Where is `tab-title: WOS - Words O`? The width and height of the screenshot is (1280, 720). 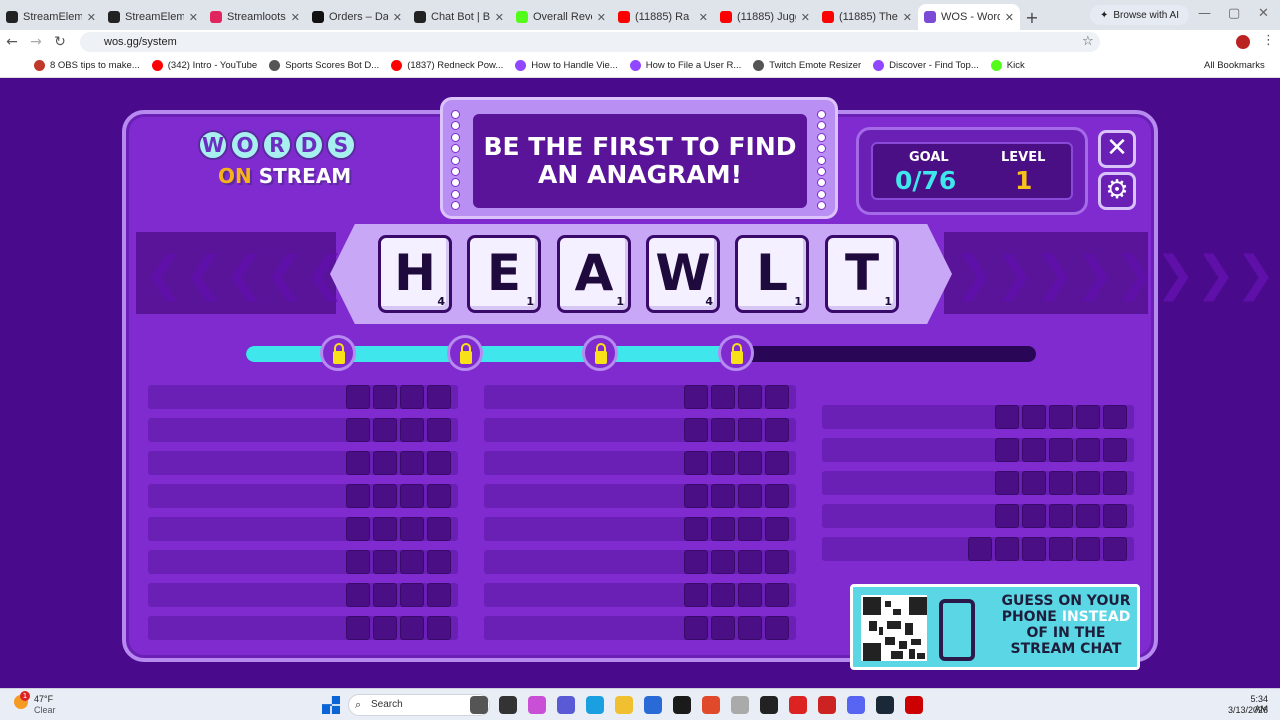 tab-title: WOS - Words O is located at coordinates (970, 17).